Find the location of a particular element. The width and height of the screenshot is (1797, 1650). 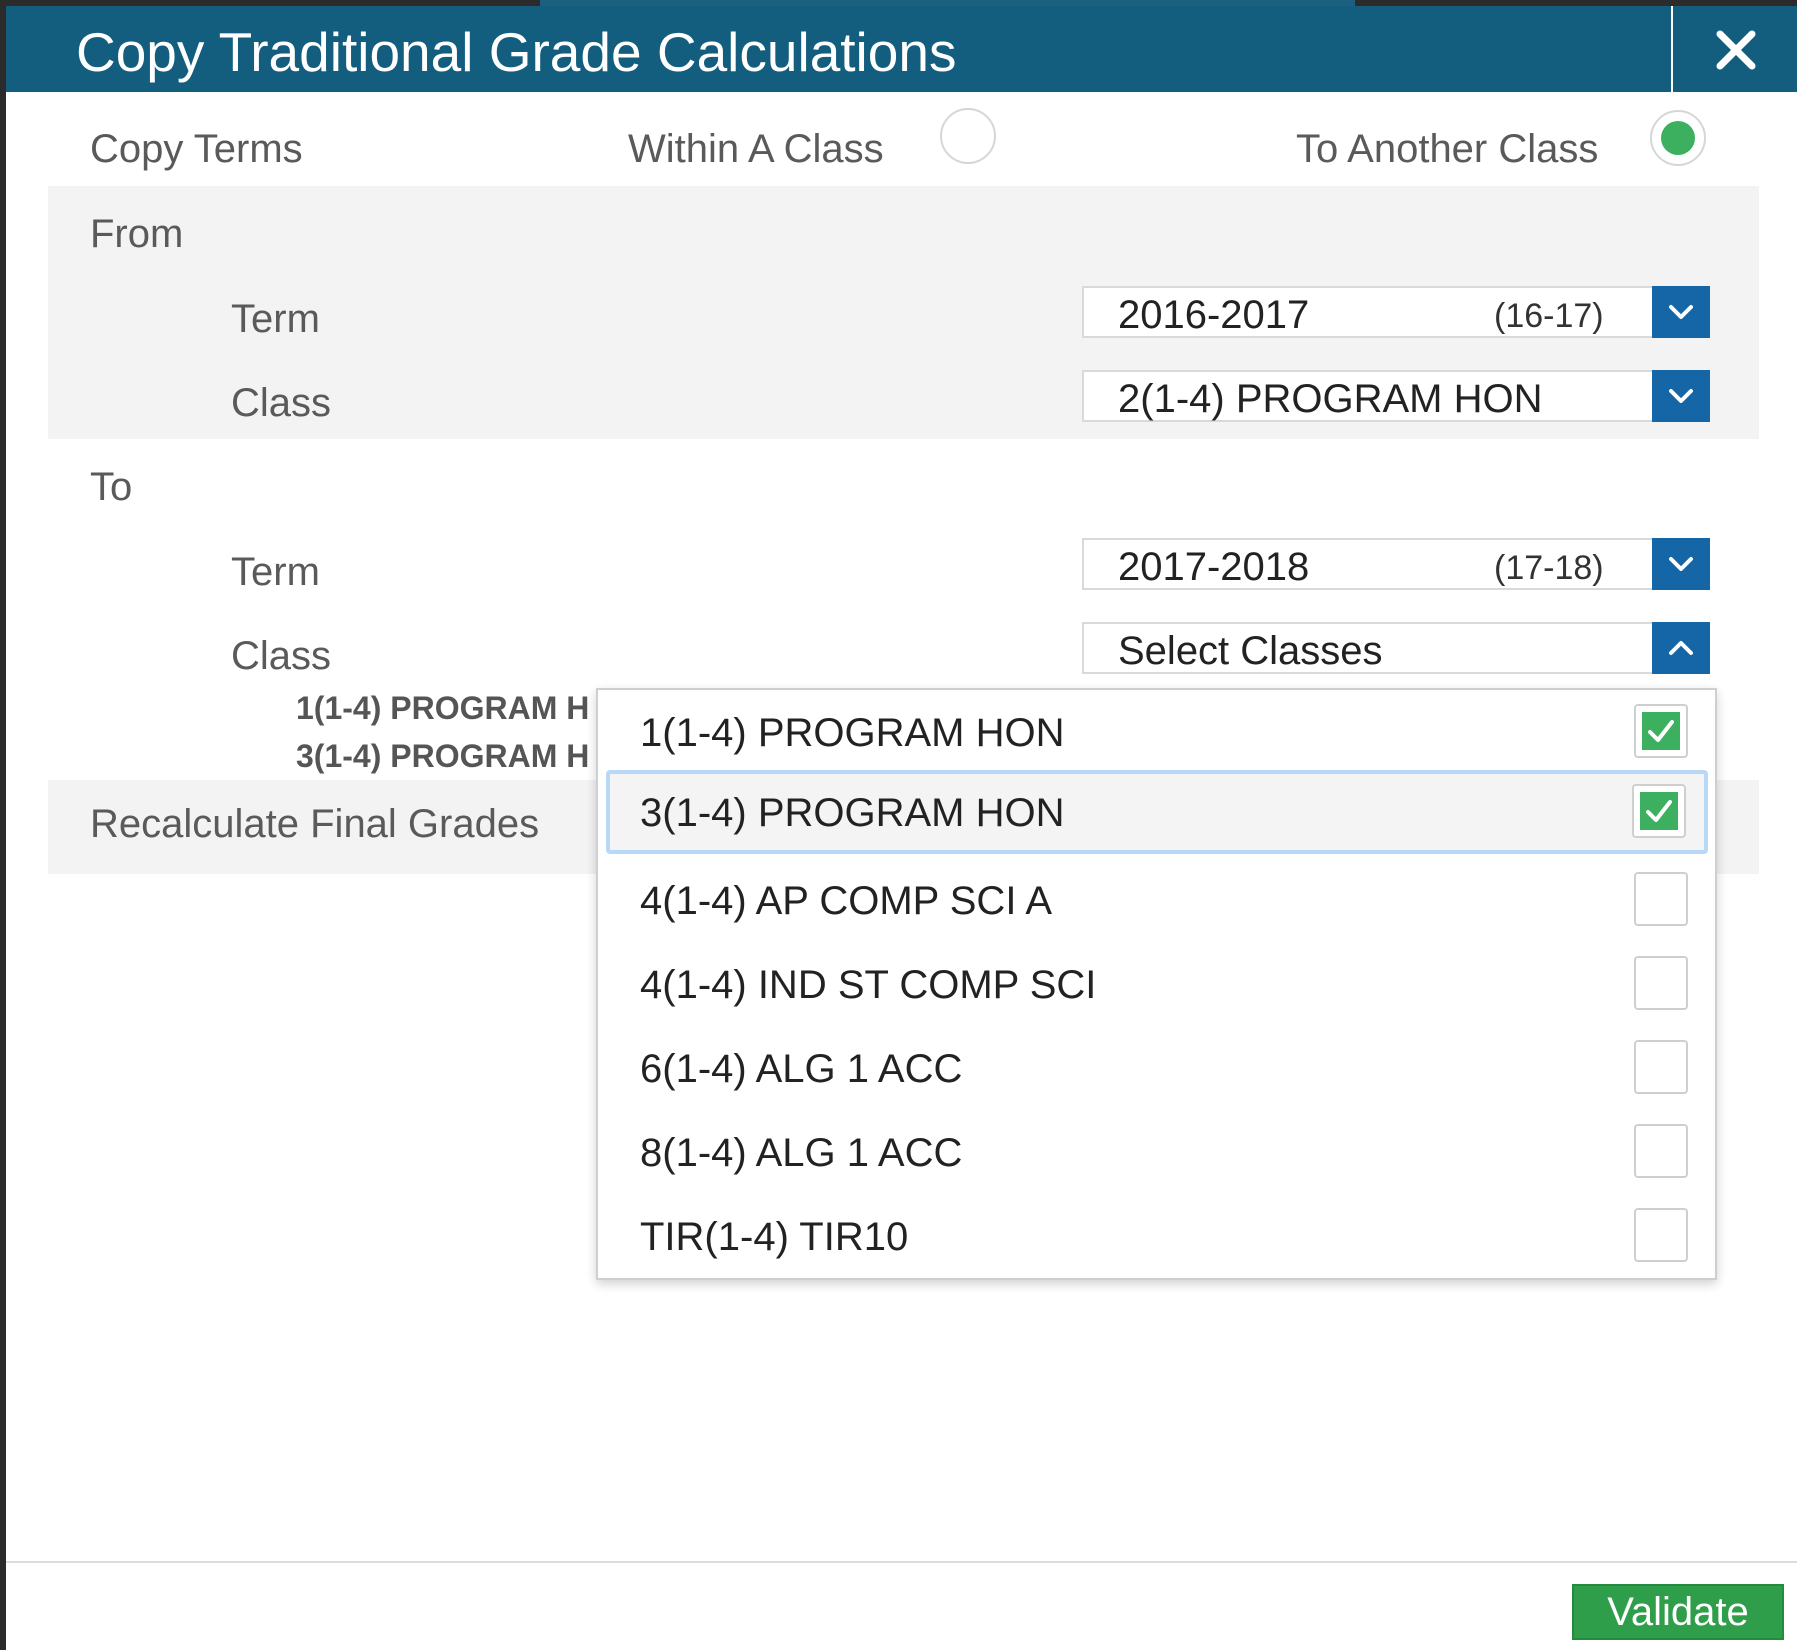

recalculate-final-grades-label: Recalculate Final Grades is located at coordinates (315, 824).